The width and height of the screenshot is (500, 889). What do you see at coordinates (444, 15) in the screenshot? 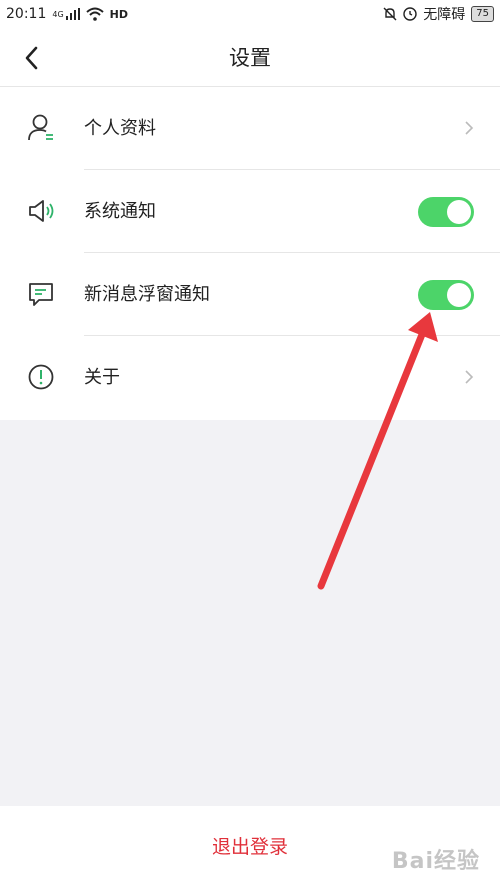
I see `accessibility-label: 无障碍` at bounding box center [444, 15].